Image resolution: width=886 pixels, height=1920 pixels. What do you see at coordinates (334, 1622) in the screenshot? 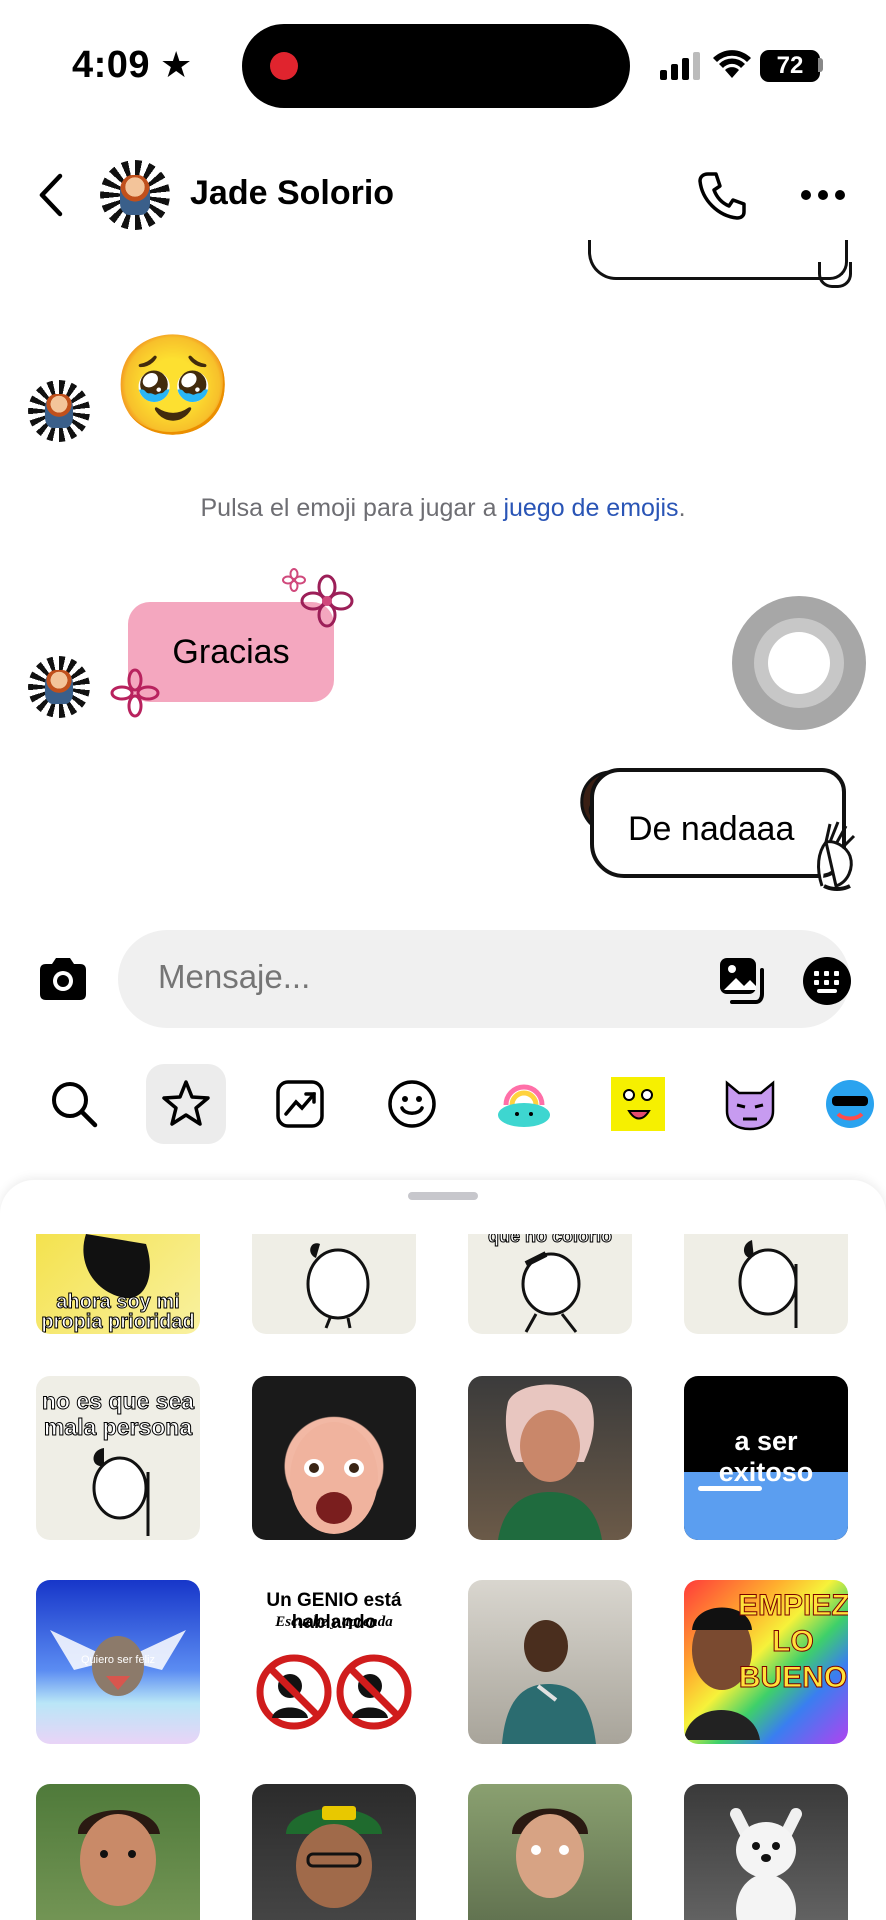
I see `sticker-subcaption: Escuche y aprenda` at bounding box center [334, 1622].